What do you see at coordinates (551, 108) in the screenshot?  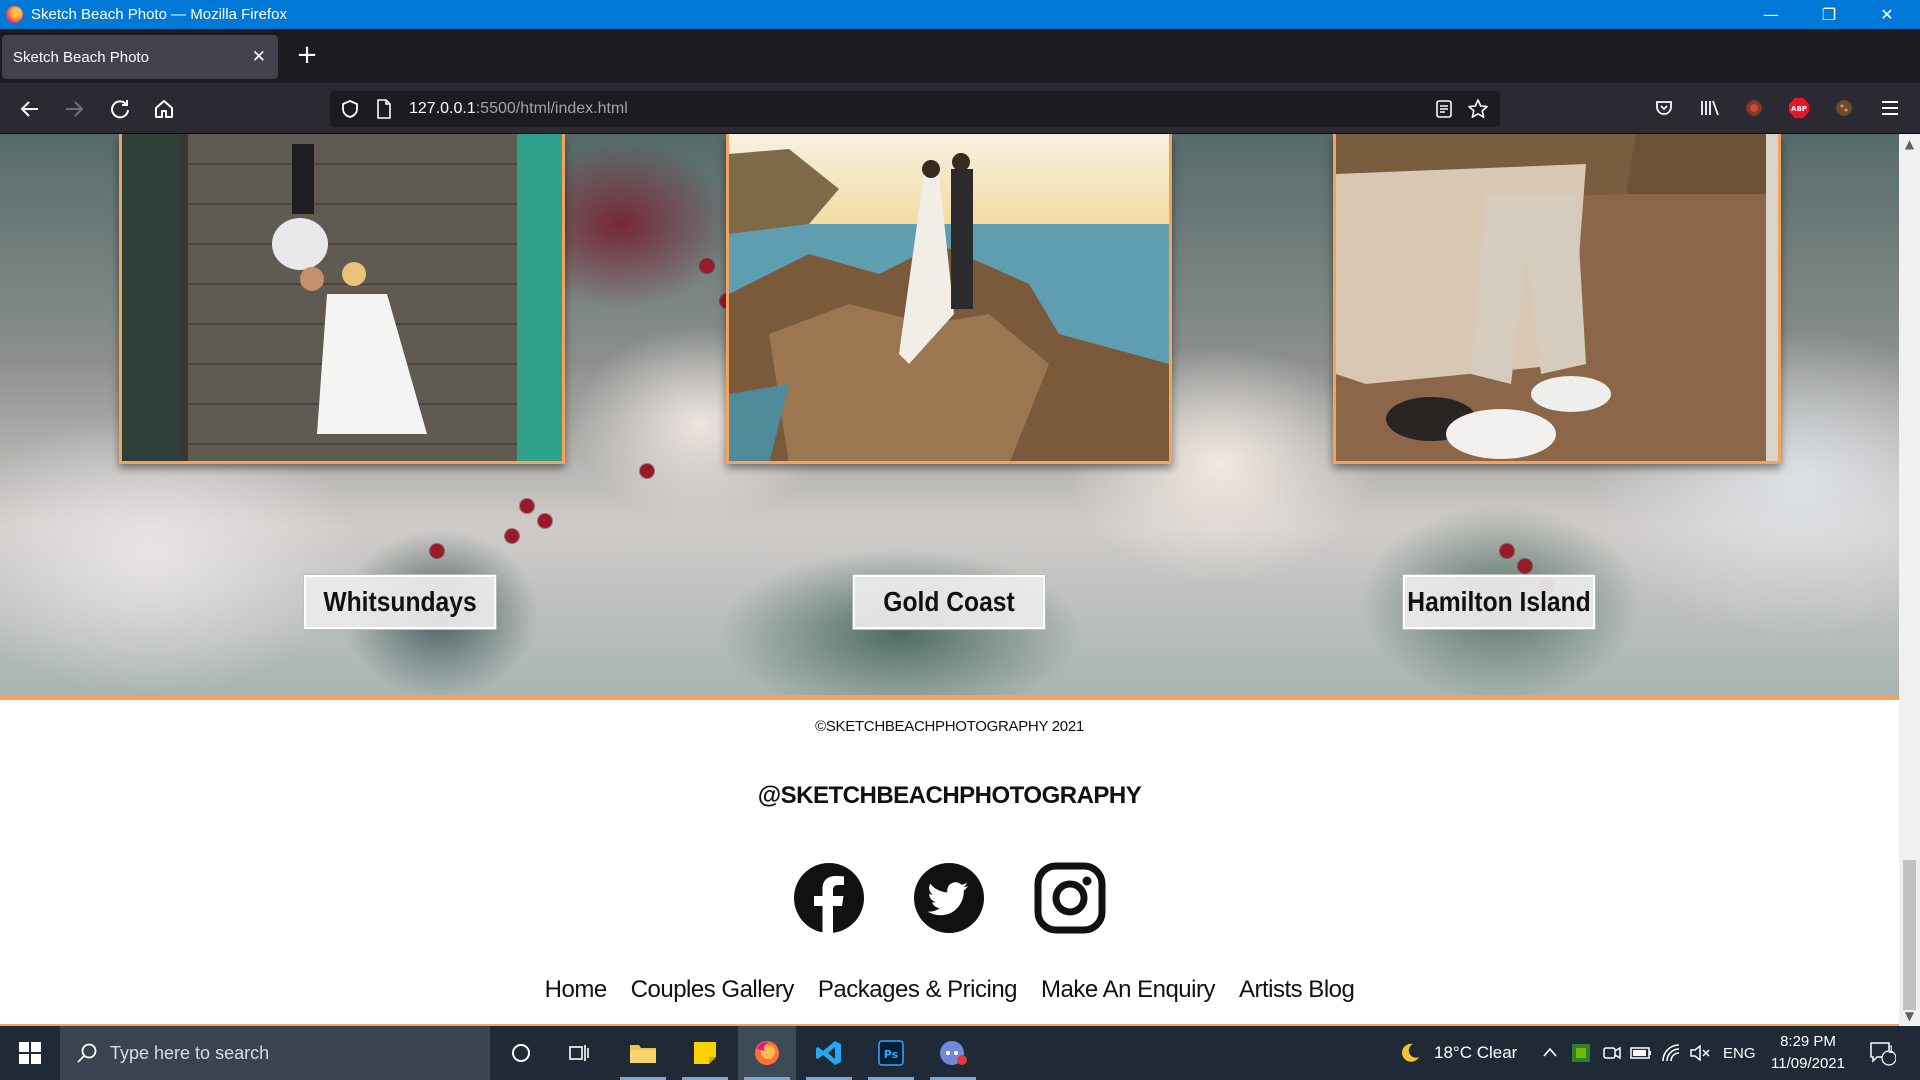 I see `url-path: :5500/html/index.html` at bounding box center [551, 108].